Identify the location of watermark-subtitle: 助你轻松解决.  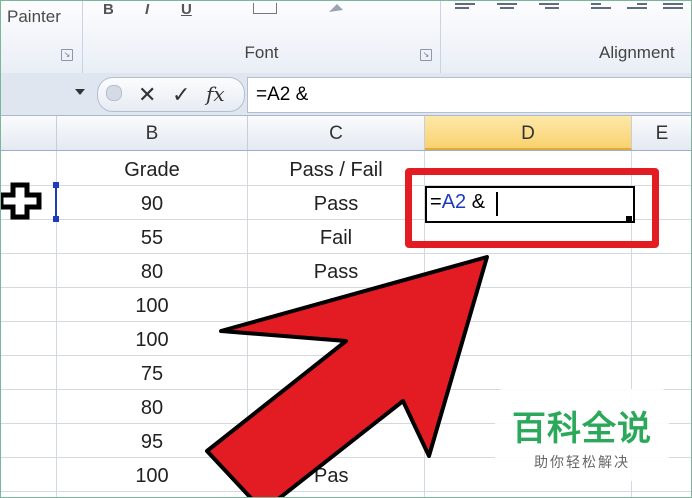
(582, 463).